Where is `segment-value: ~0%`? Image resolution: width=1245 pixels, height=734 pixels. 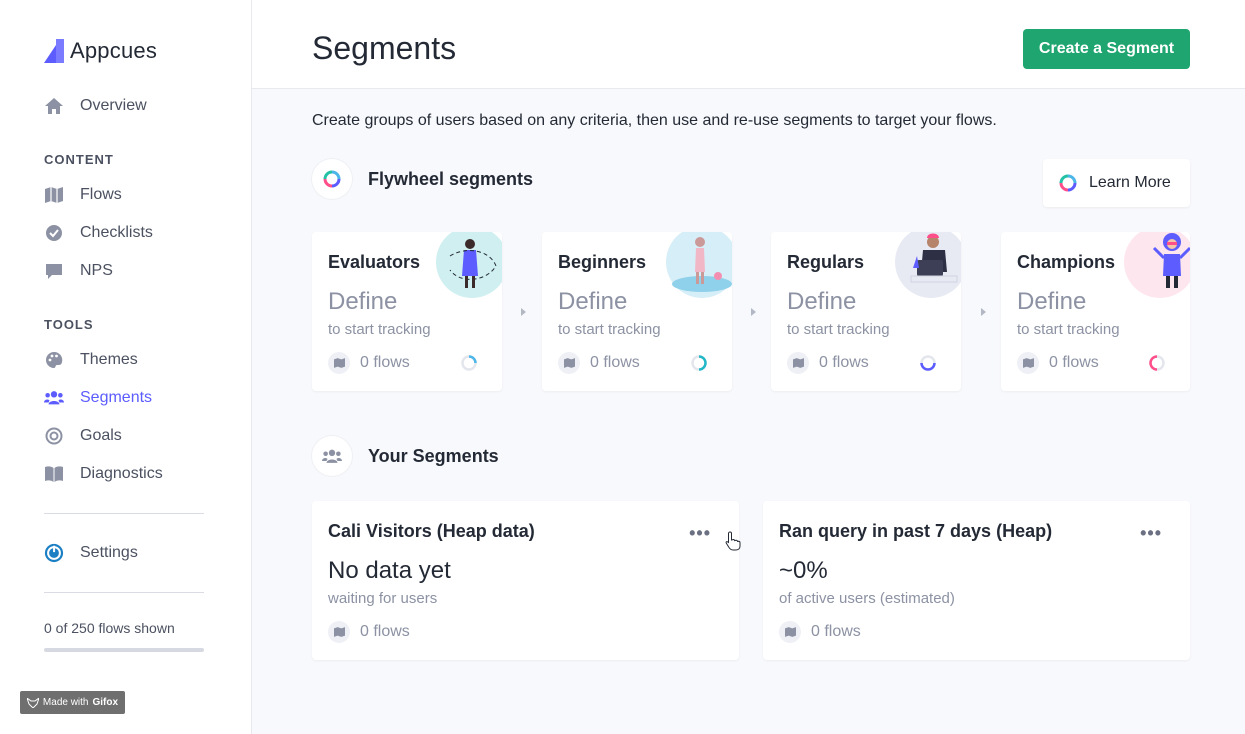
segment-value: ~0% is located at coordinates (803, 570).